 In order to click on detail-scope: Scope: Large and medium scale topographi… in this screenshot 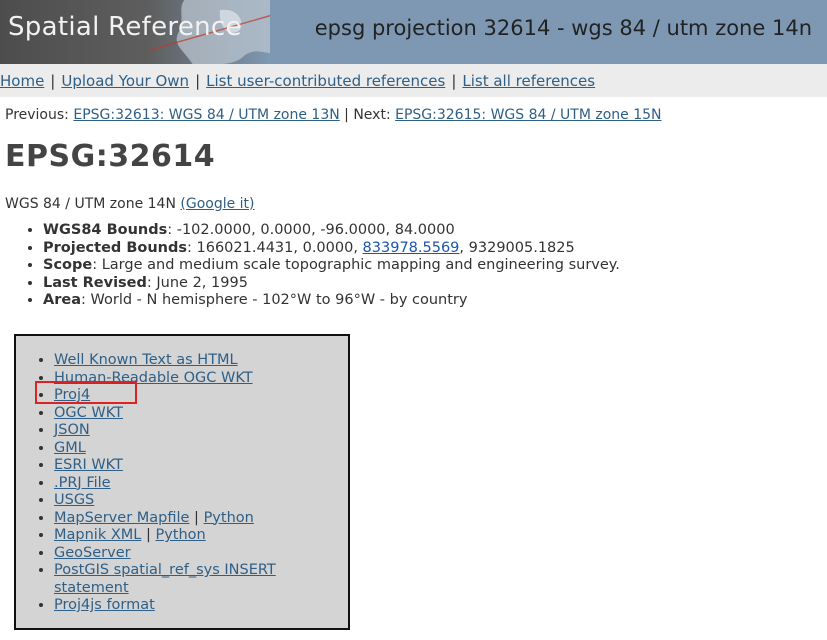, I will do `click(432, 266)`.